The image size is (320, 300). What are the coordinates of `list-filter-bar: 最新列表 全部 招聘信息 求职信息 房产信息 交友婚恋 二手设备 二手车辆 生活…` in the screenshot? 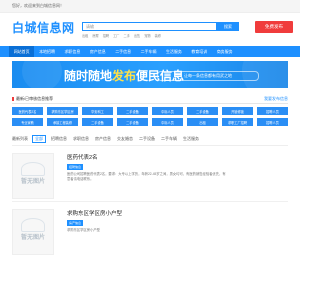 It's located at (150, 140).